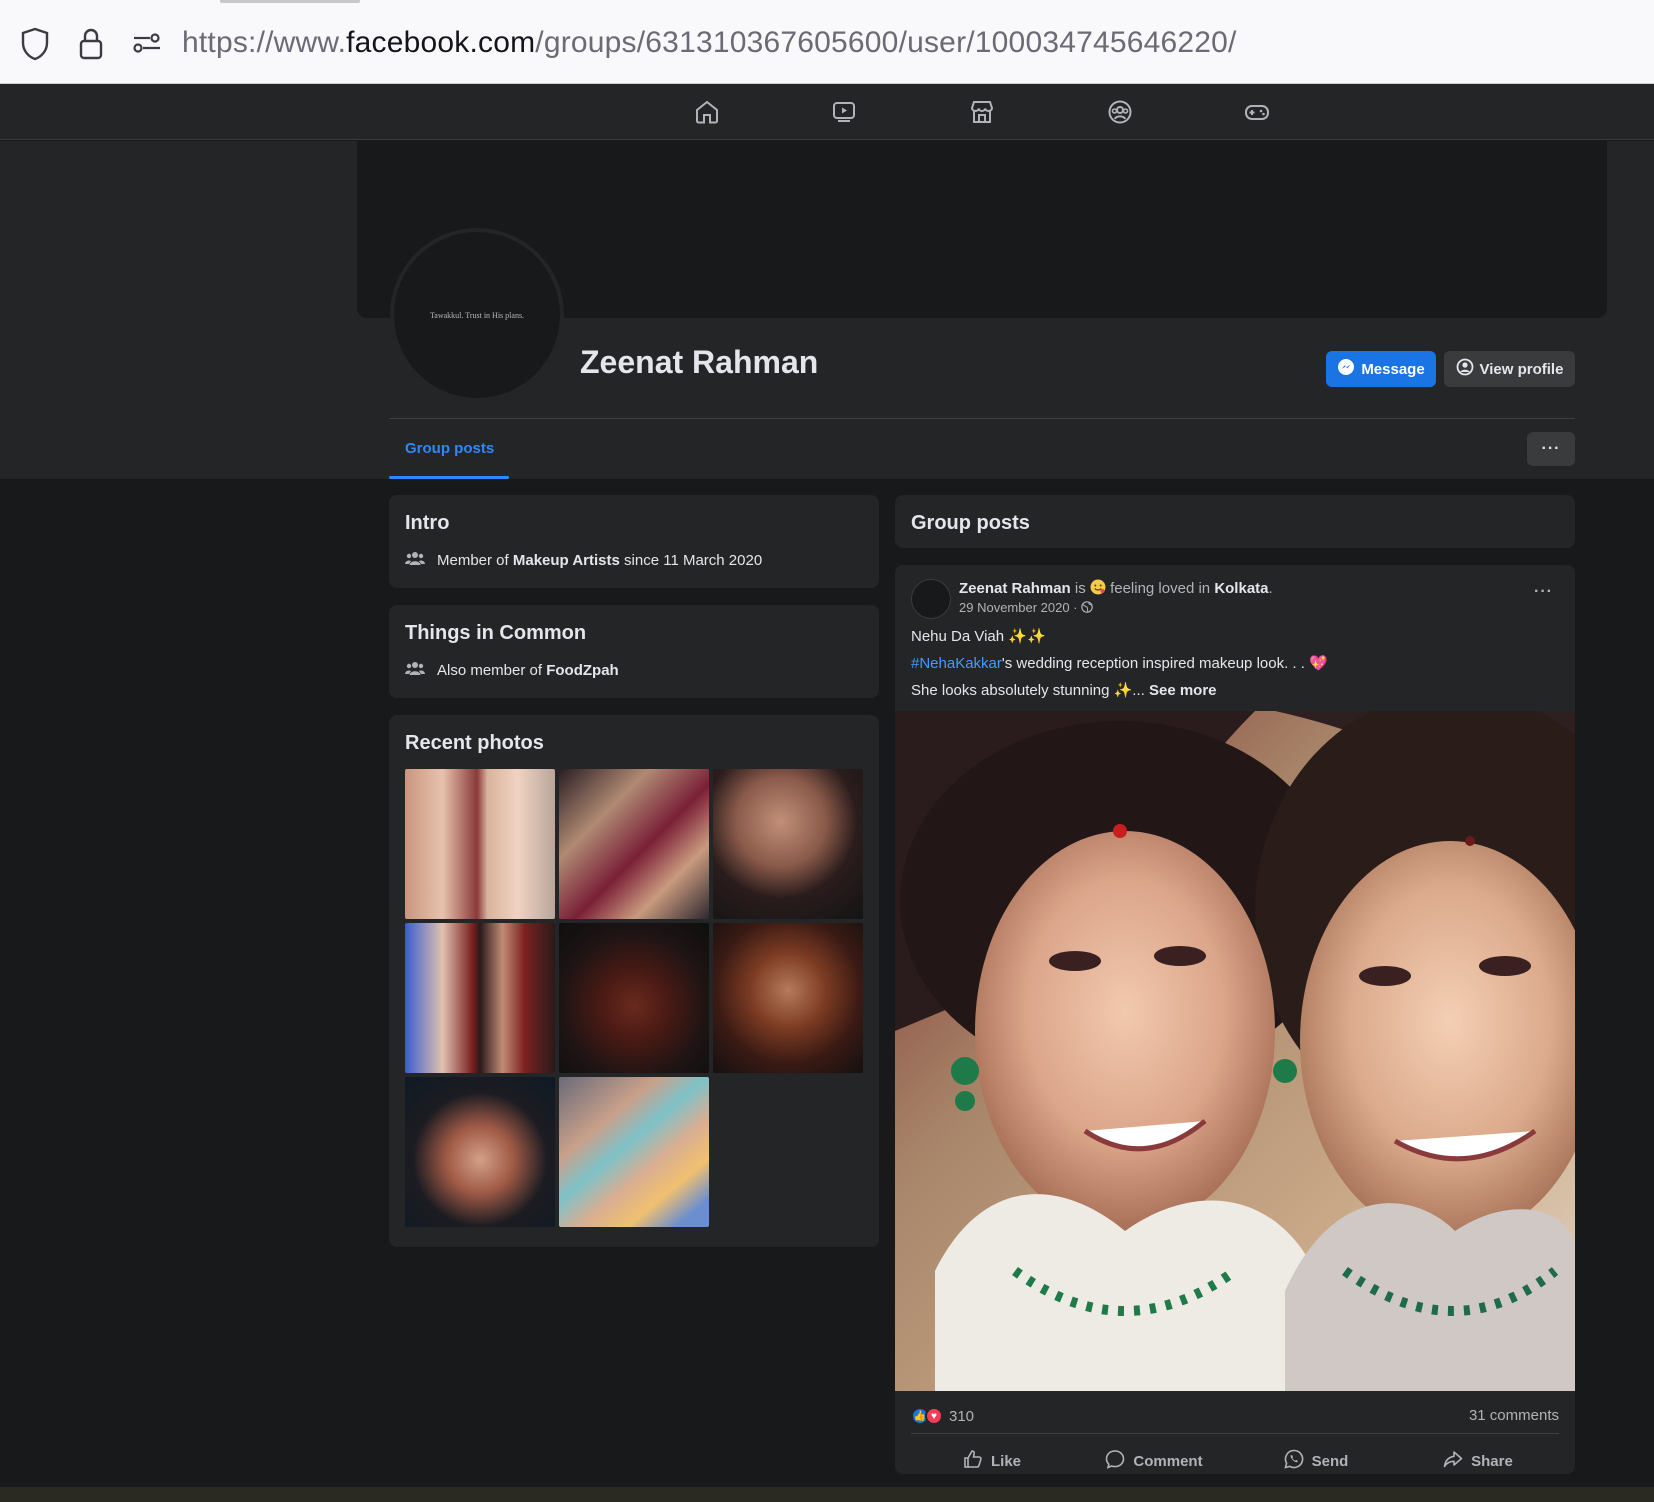  I want to click on share-icon, so click(1453, 1461).